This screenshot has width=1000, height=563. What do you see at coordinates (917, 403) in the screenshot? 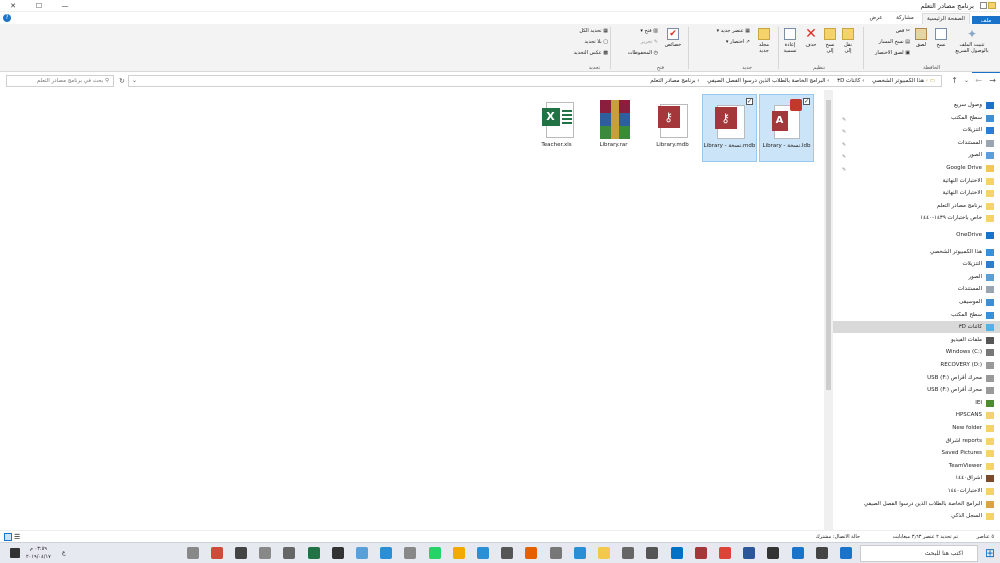
I see `nav-item: IEI` at bounding box center [917, 403].